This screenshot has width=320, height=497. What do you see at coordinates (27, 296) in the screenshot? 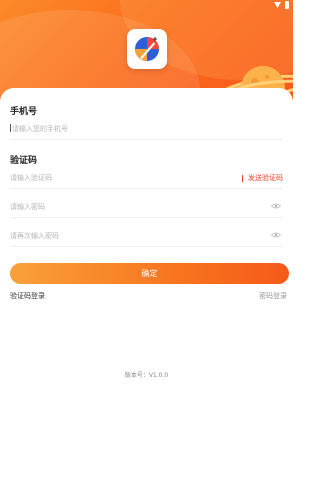
I see `code-login-link: 验证码登录` at bounding box center [27, 296].